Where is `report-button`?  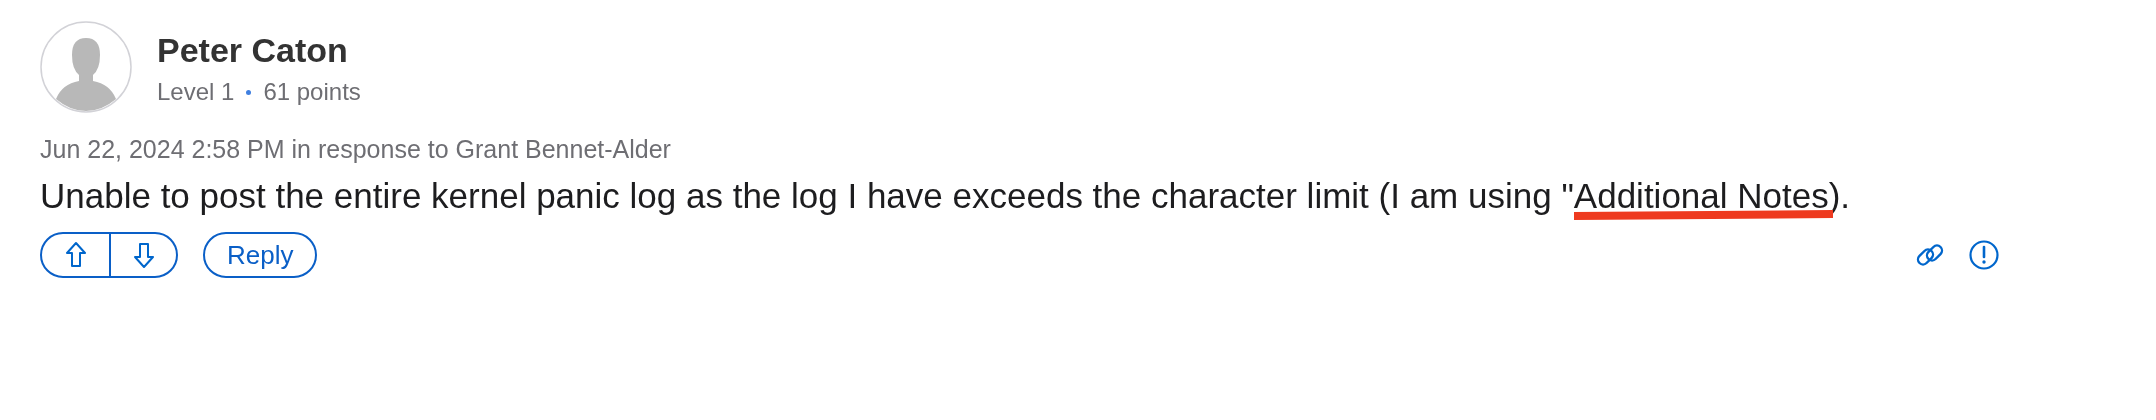 report-button is located at coordinates (1984, 255).